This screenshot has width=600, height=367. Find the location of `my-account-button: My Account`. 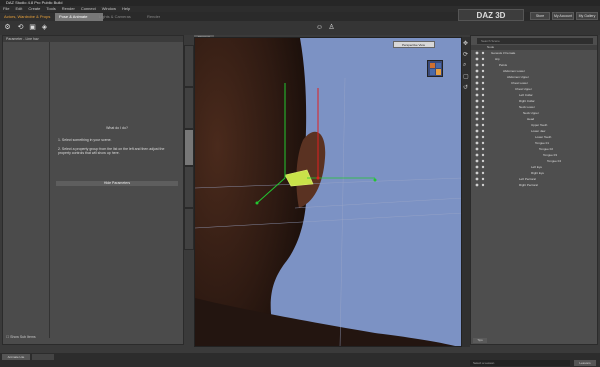

my-account-button: My Account is located at coordinates (563, 16).